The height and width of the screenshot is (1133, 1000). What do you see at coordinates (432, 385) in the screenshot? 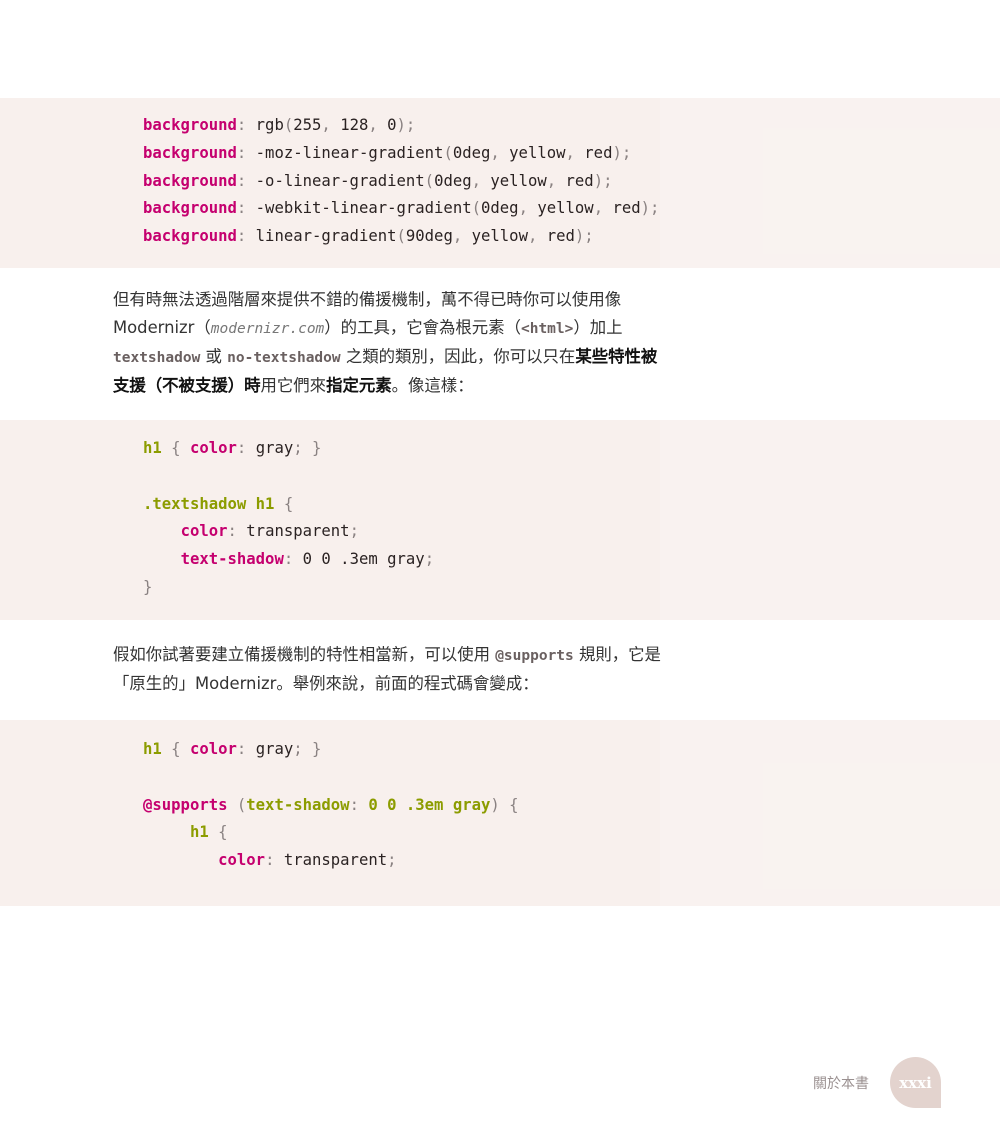
I see `body-text: 。像這樣：` at bounding box center [432, 385].